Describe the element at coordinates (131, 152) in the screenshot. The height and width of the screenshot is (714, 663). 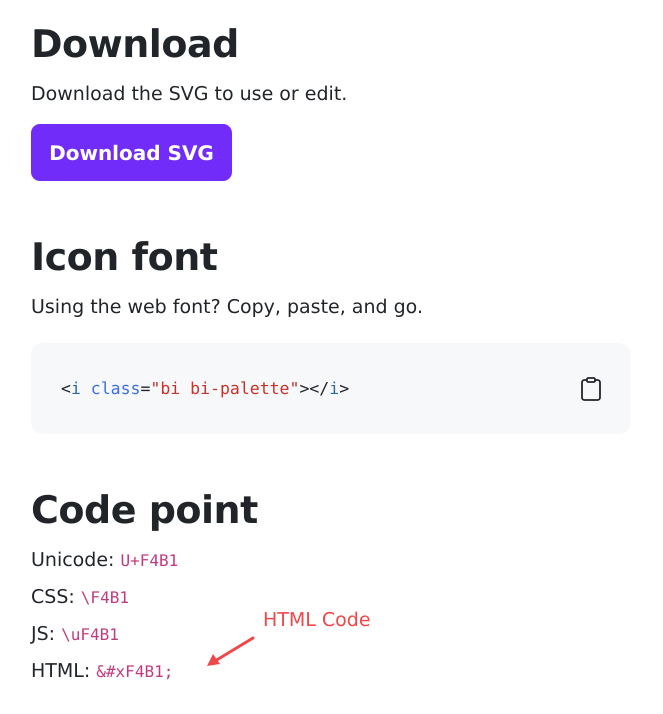
I see `download-button: Download SVG` at that location.